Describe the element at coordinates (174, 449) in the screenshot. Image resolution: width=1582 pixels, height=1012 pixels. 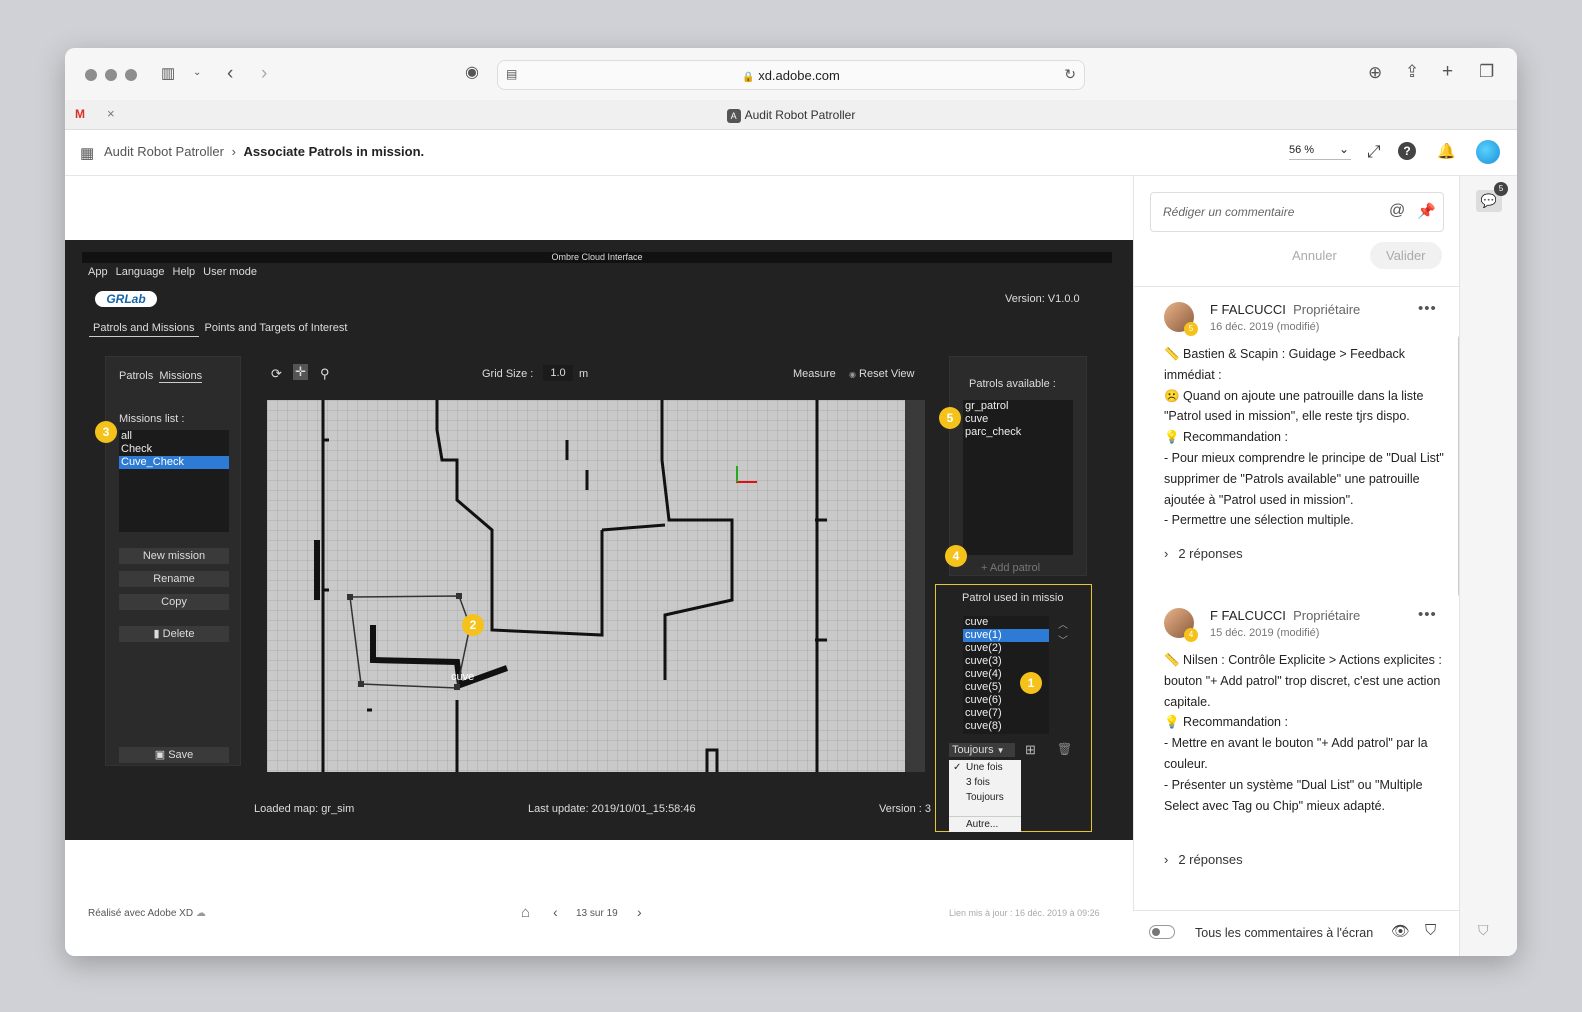
I see `list-item: Check` at that location.